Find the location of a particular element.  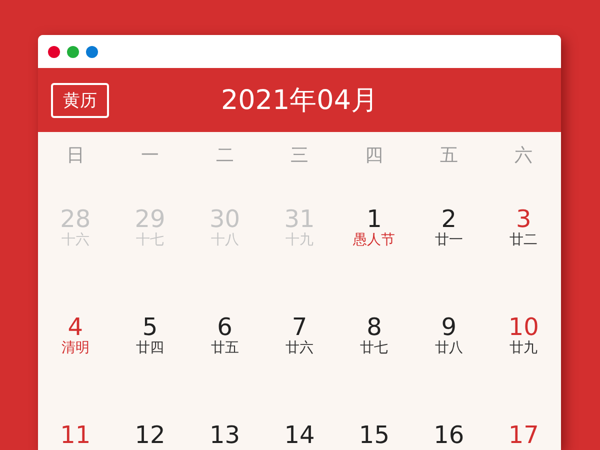

weekday-label: 五 is located at coordinates (449, 155).